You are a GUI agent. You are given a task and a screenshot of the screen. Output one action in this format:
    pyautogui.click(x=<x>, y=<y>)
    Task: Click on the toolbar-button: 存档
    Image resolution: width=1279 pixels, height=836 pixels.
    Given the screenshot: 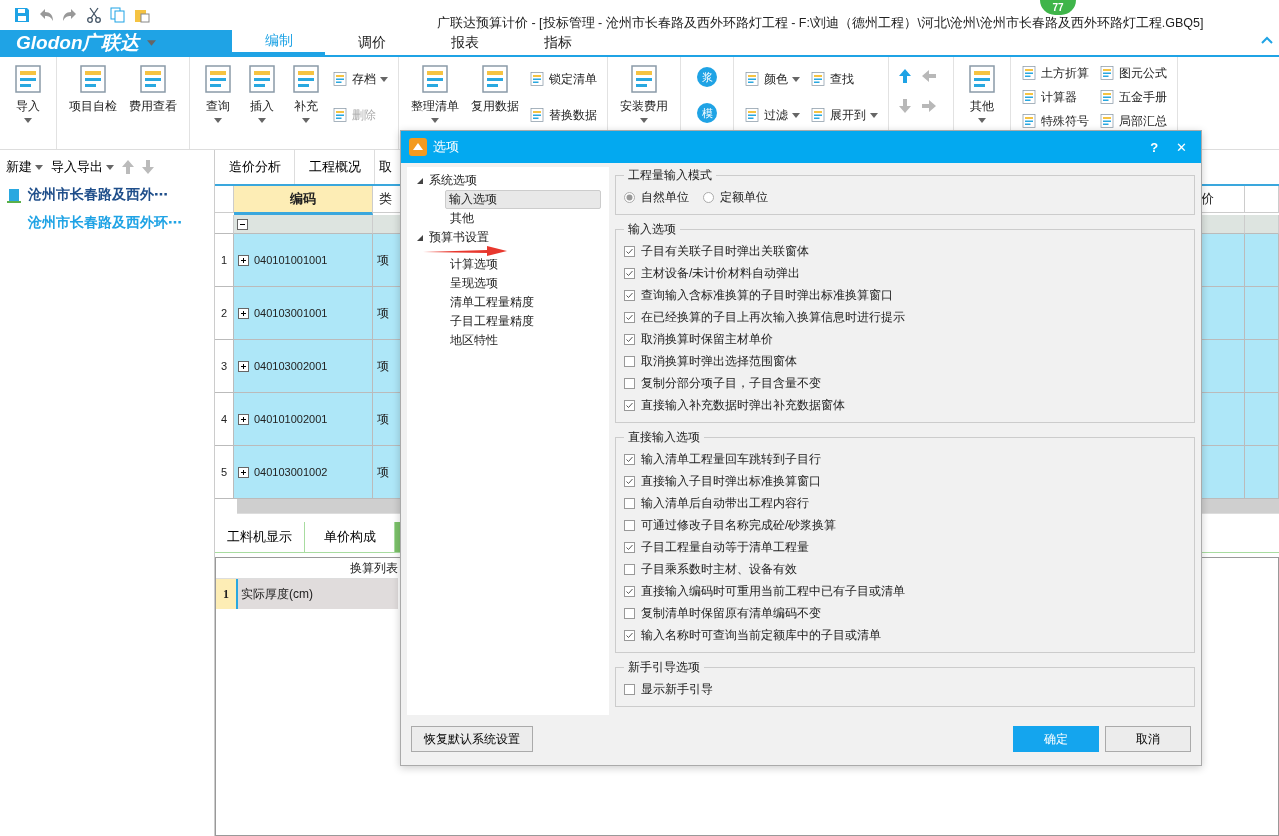 What is the action you would take?
    pyautogui.click(x=360, y=79)
    